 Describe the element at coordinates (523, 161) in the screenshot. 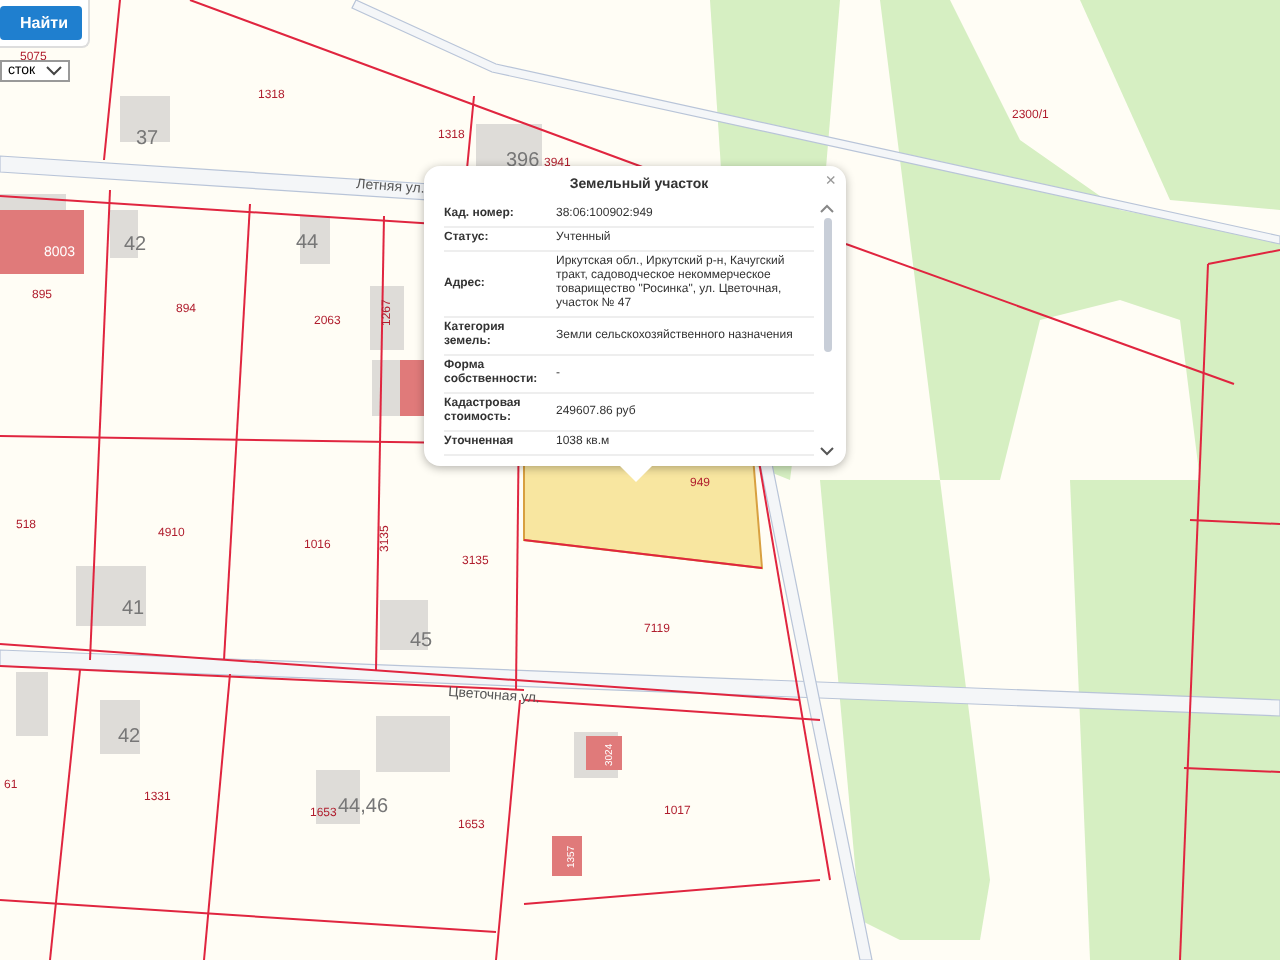

I see `house-number: 396` at that location.